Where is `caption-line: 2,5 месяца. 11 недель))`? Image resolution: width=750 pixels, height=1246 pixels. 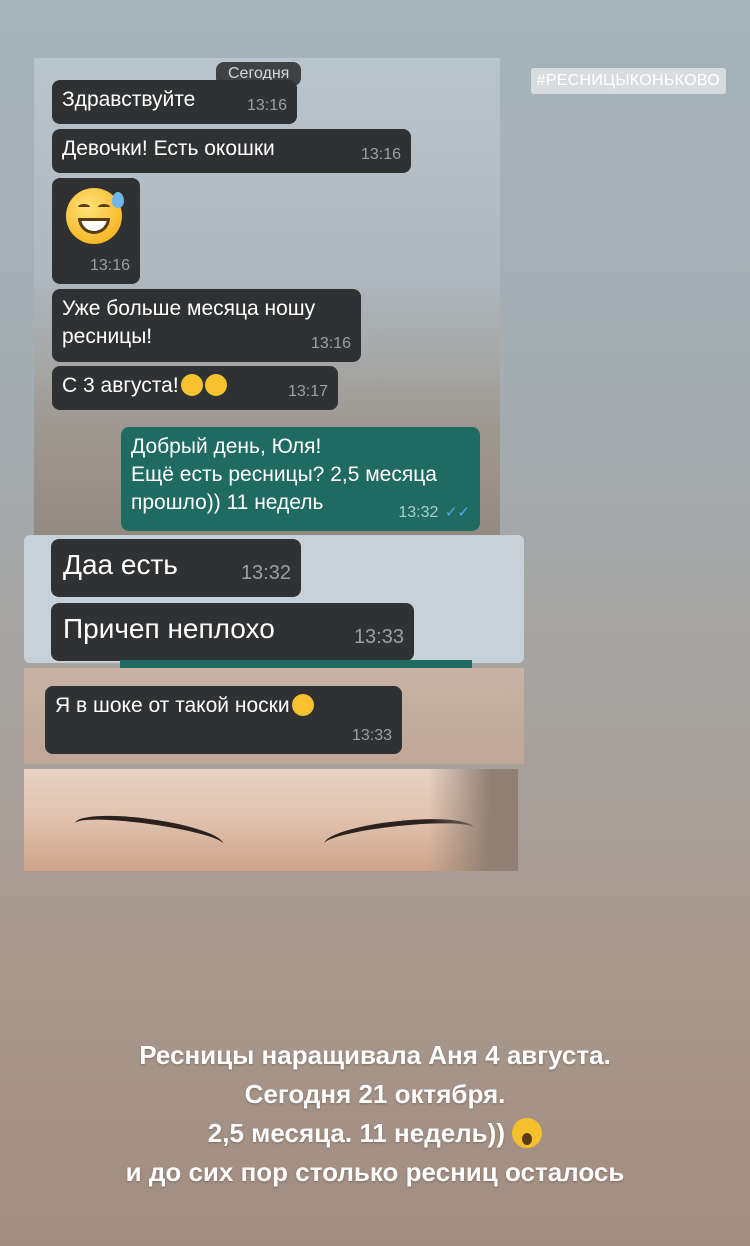 caption-line: 2,5 месяца. 11 недель)) is located at coordinates (375, 1133).